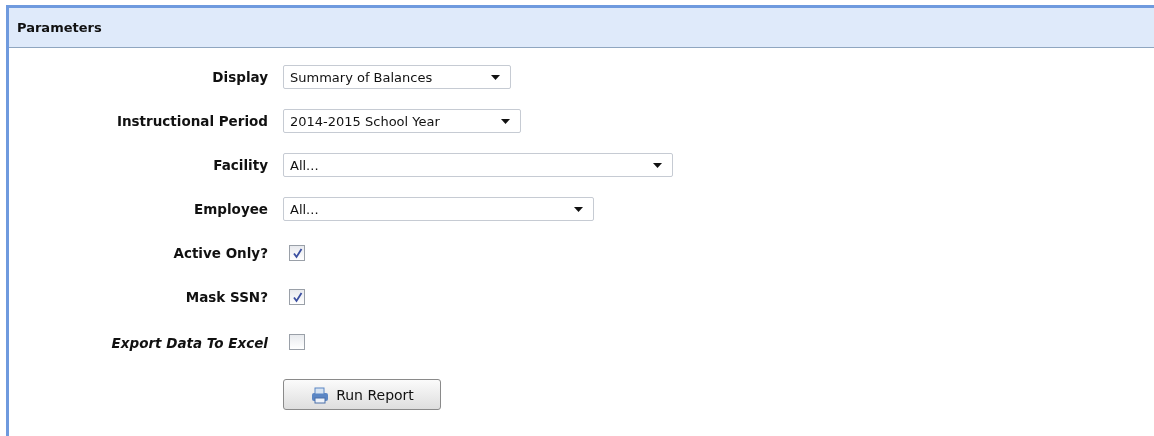  What do you see at coordinates (320, 394) in the screenshot?
I see `printer-icon` at bounding box center [320, 394].